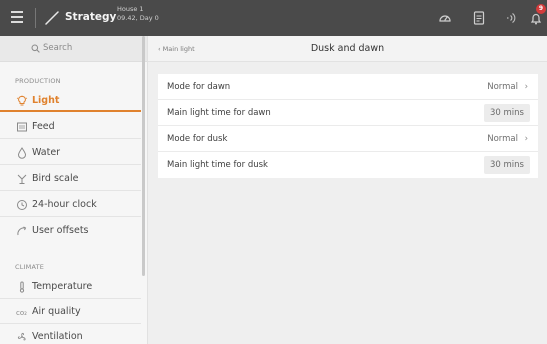 The image size is (547, 344). What do you see at coordinates (57, 48) in the screenshot?
I see `search-input: Search` at bounding box center [57, 48].